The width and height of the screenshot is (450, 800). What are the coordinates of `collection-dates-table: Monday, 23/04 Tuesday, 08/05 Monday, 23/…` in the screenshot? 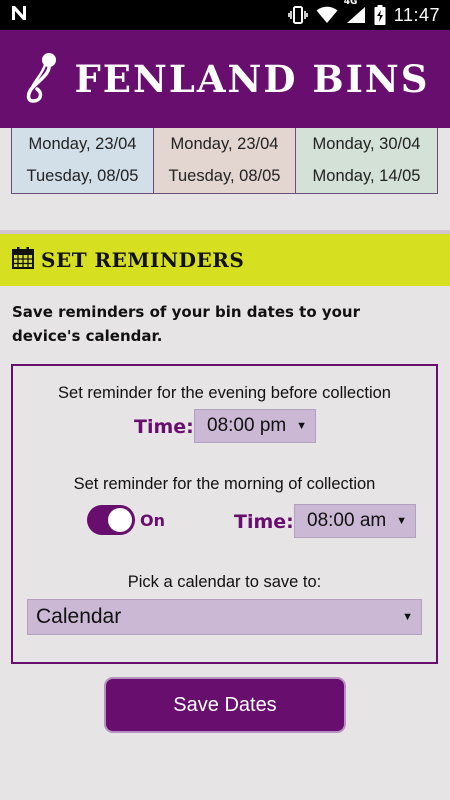 It's located at (224, 161).